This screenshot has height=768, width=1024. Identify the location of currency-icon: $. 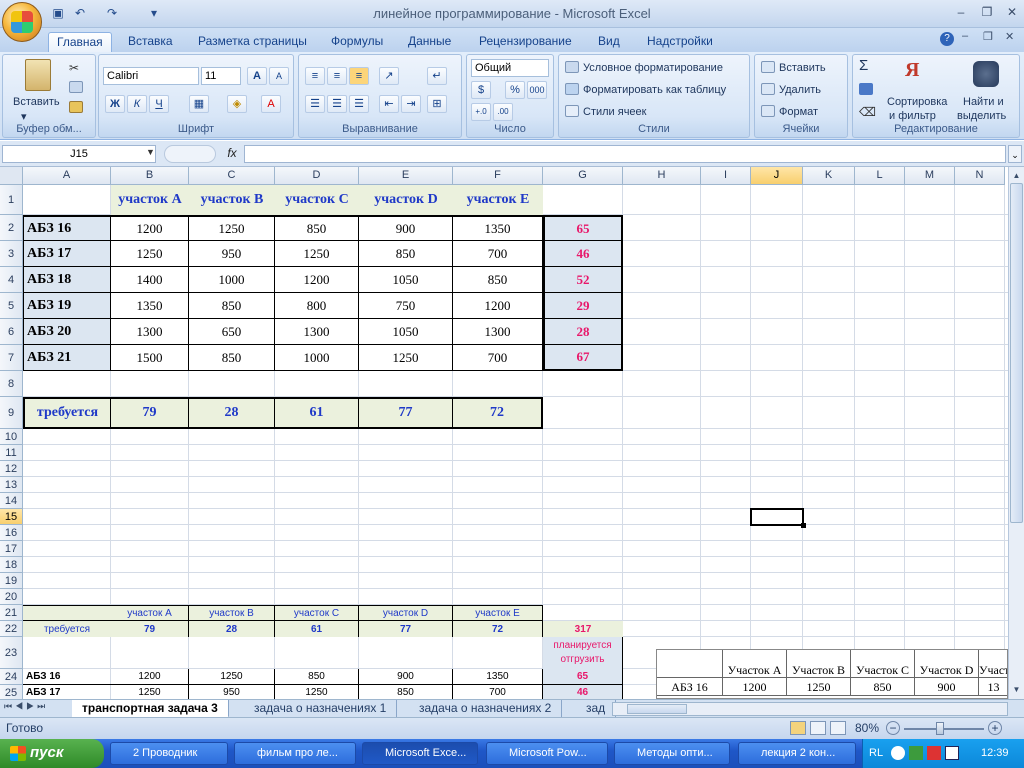
(481, 90).